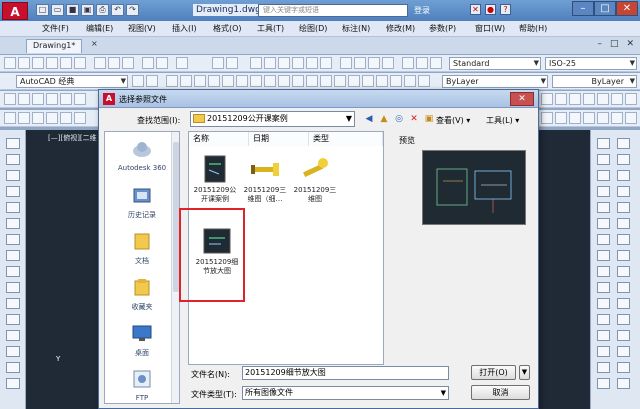 This screenshot has width=640, height=409. What do you see at coordinates (13, 351) in the screenshot?
I see `hatch-icon` at bounding box center [13, 351].